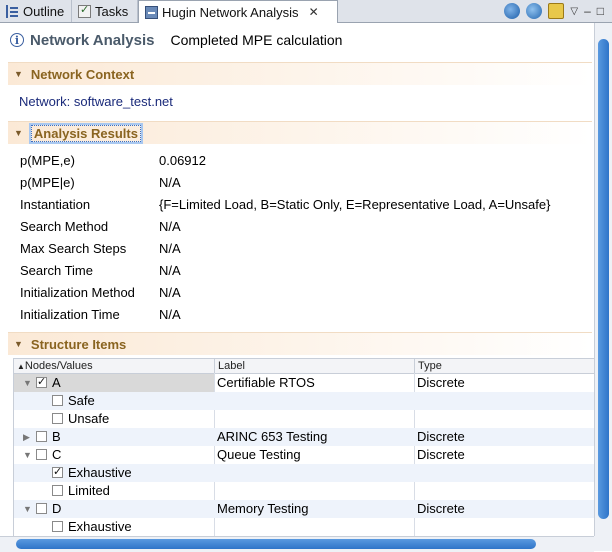  Describe the element at coordinates (56, 382) in the screenshot. I see `node-name: A` at that location.